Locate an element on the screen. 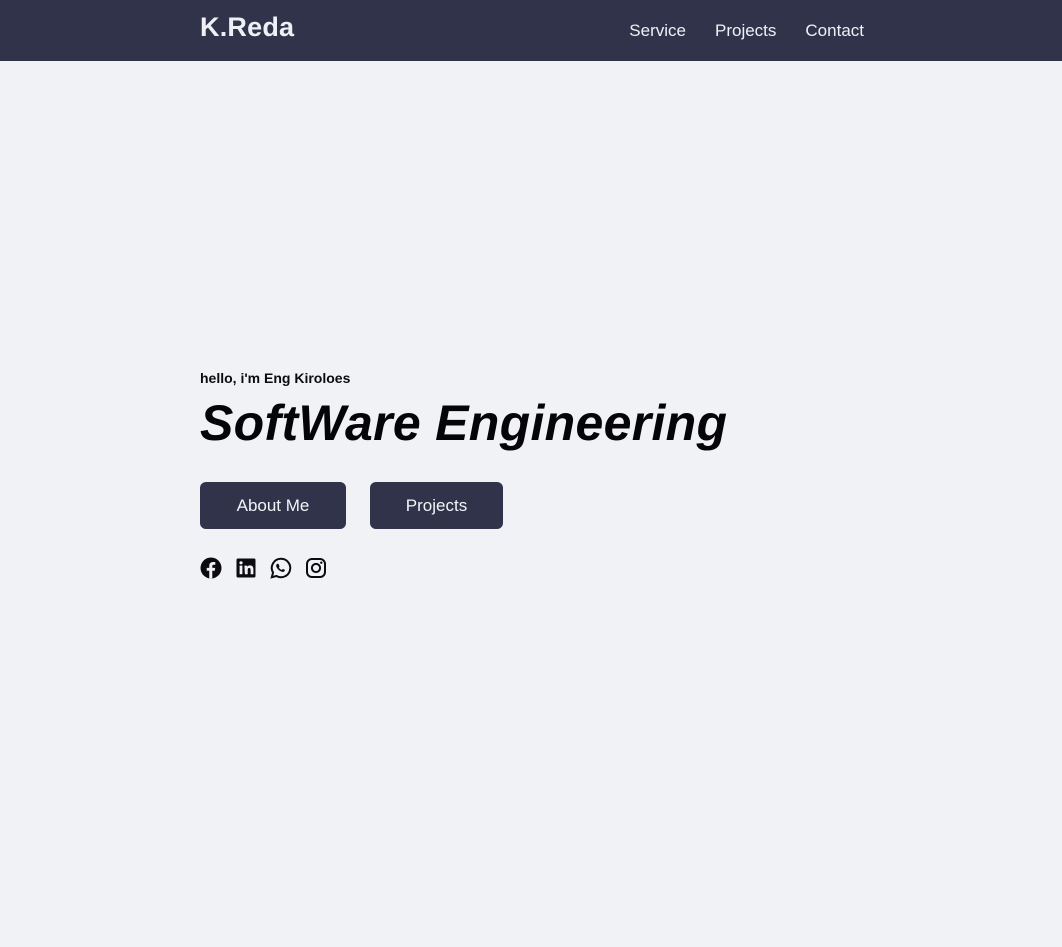  hero-buttons: About Me Projects is located at coordinates (351, 505).